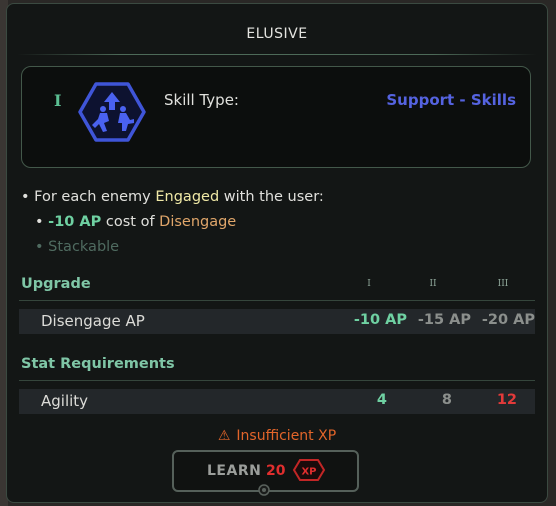  I want to click on stackable-note: Stackable, so click(84, 247).